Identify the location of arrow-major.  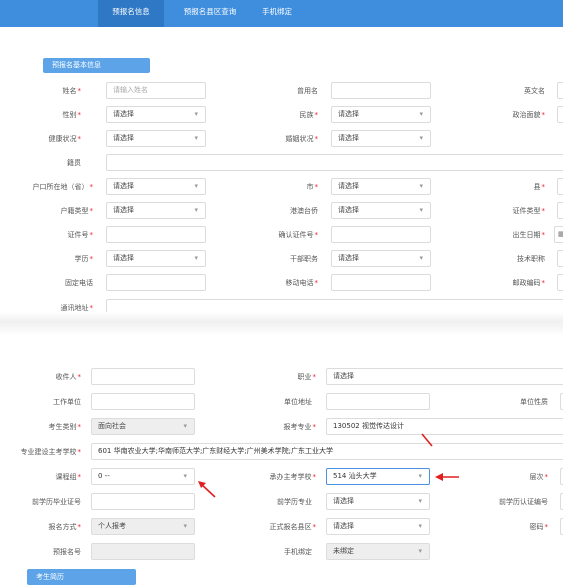
(427, 440).